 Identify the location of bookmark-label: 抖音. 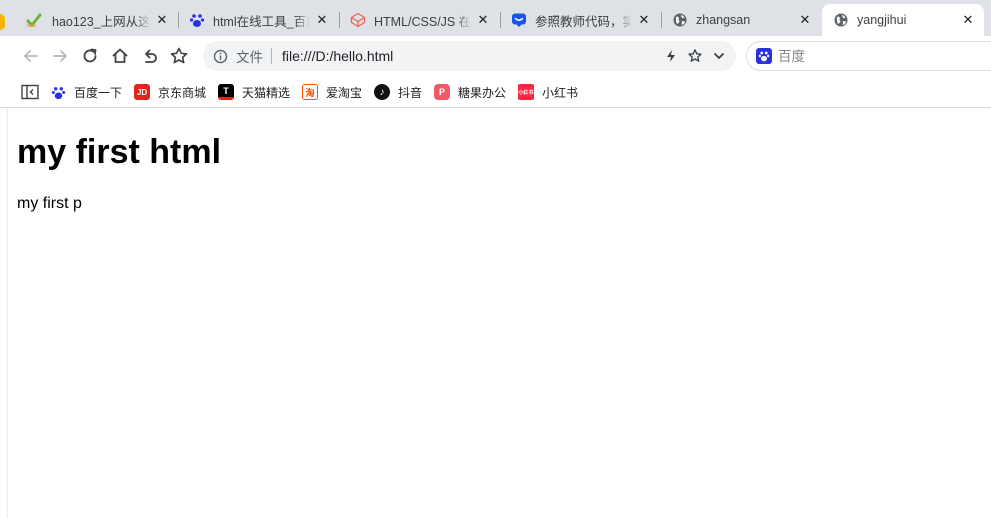
(410, 92).